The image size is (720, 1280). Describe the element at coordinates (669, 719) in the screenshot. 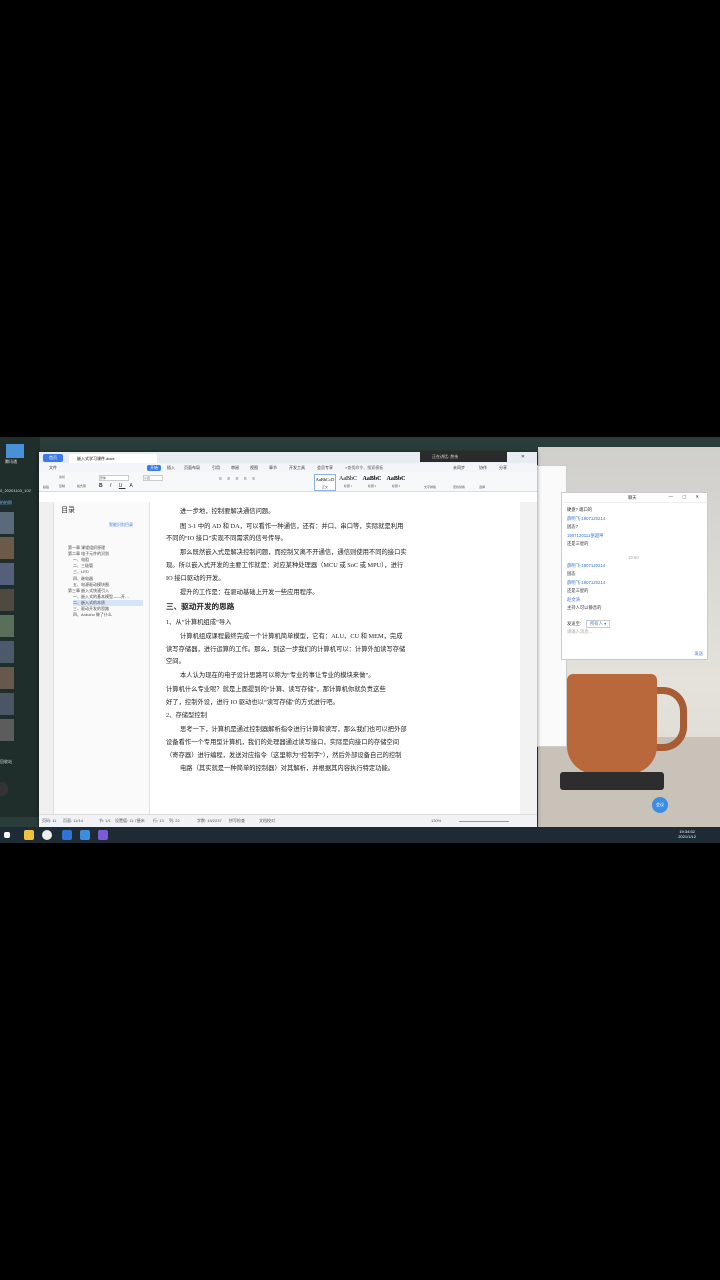

I see `wallpaper-mug-handle` at that location.